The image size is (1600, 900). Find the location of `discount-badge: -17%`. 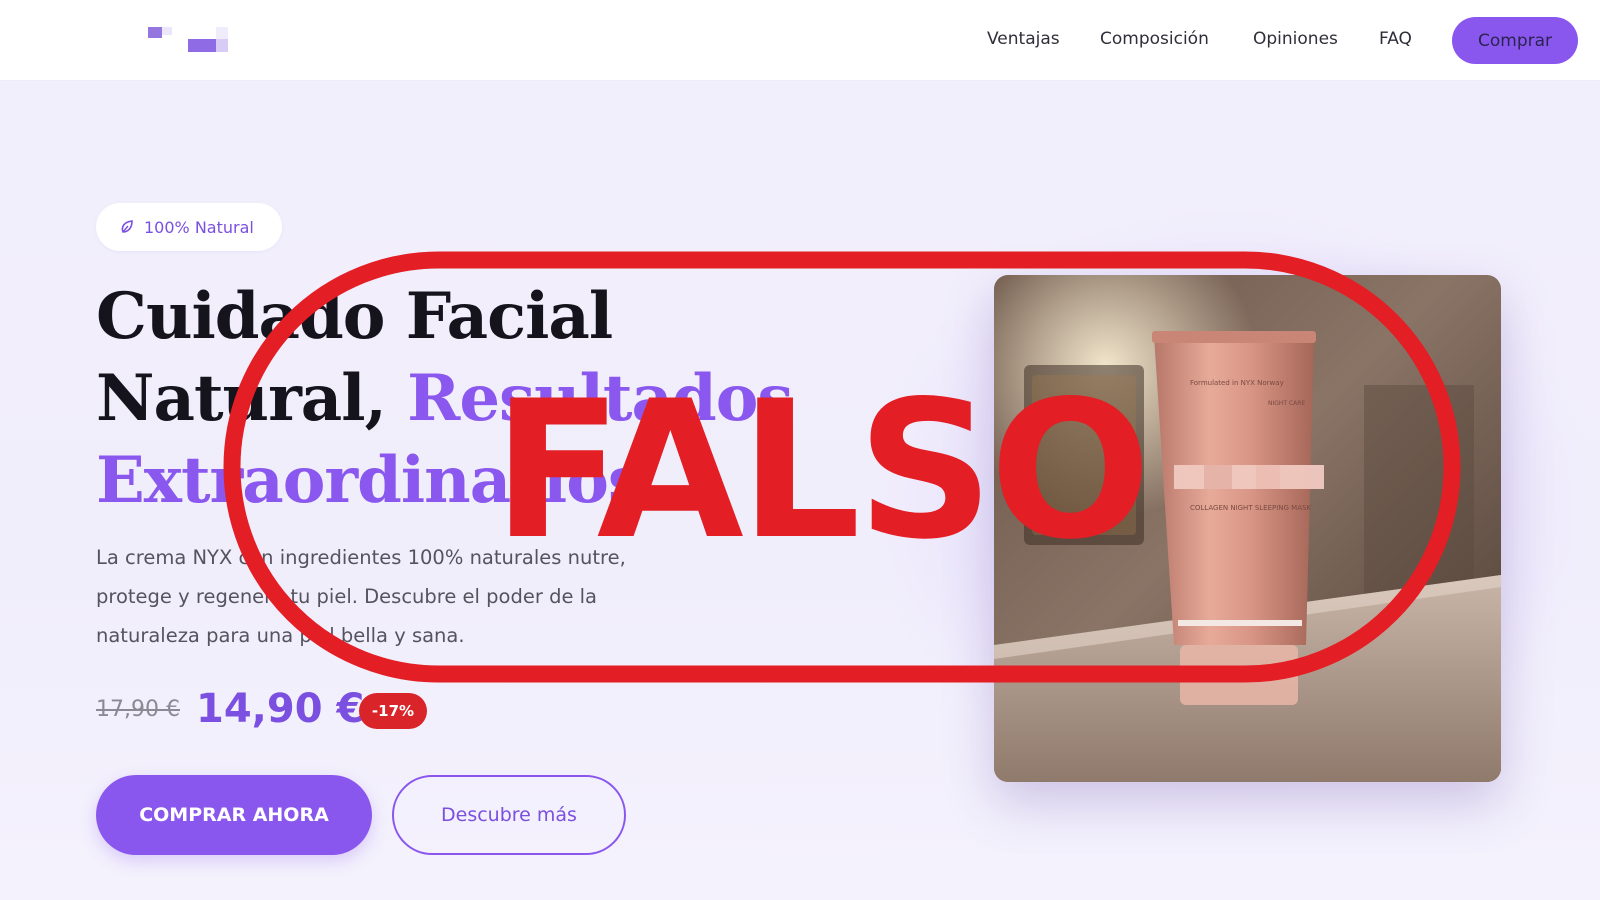

discount-badge: -17% is located at coordinates (393, 711).